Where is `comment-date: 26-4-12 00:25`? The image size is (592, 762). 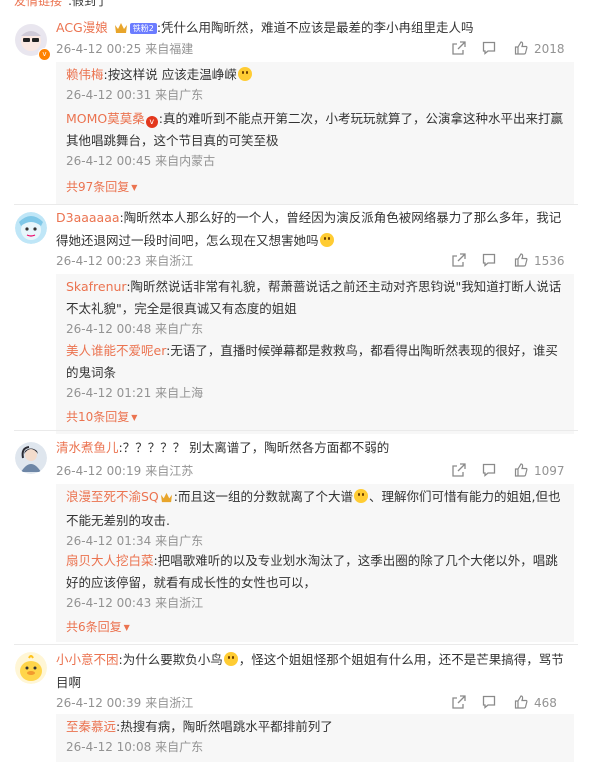 comment-date: 26-4-12 00:25 is located at coordinates (99, 49).